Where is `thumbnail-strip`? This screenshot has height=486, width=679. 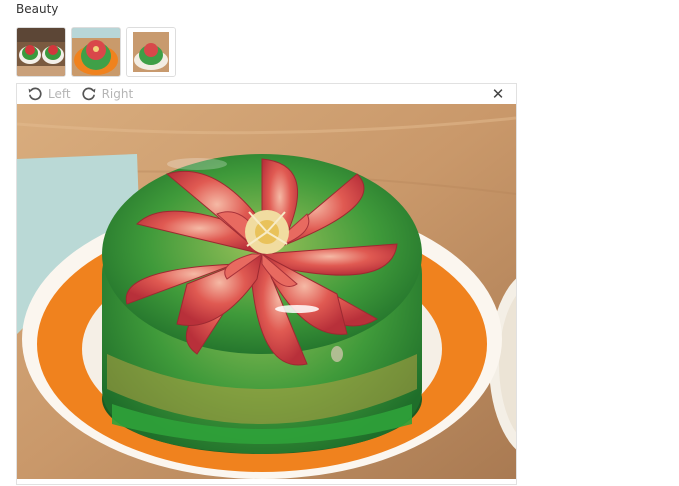
thumbnail-strip is located at coordinates (96, 52).